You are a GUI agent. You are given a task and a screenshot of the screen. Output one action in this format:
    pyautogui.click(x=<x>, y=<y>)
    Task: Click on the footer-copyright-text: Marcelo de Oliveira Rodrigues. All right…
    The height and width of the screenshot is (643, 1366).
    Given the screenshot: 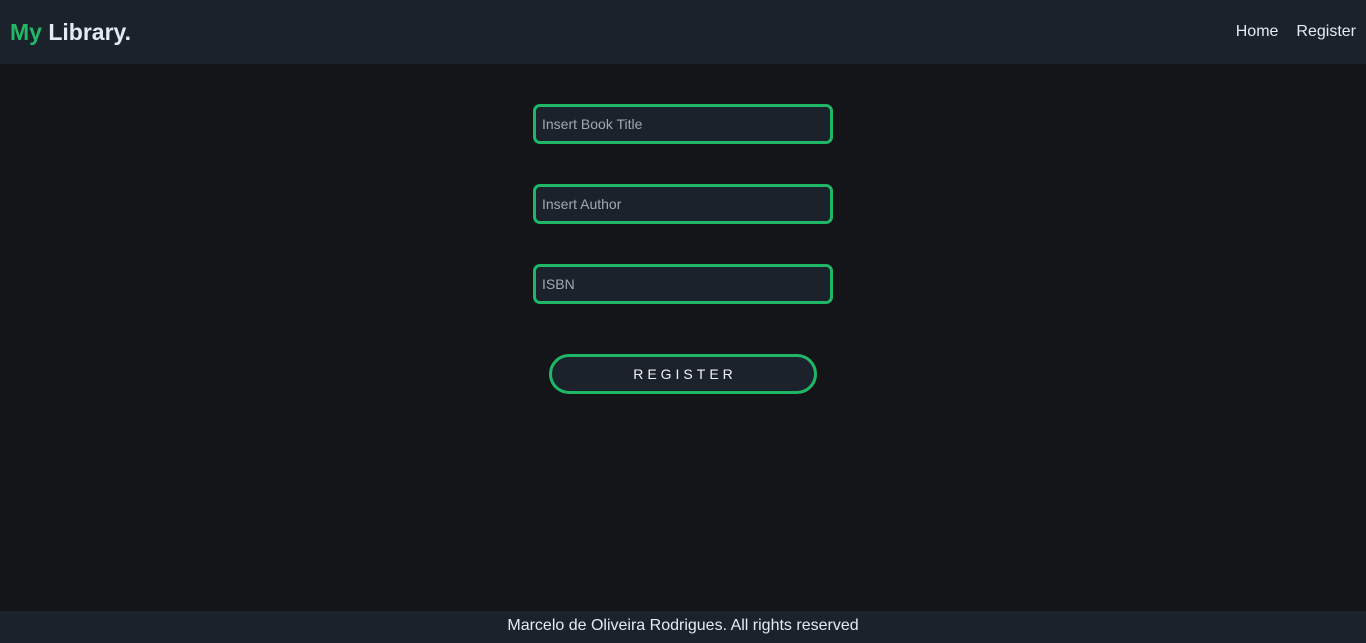 What is the action you would take?
    pyautogui.click(x=683, y=625)
    